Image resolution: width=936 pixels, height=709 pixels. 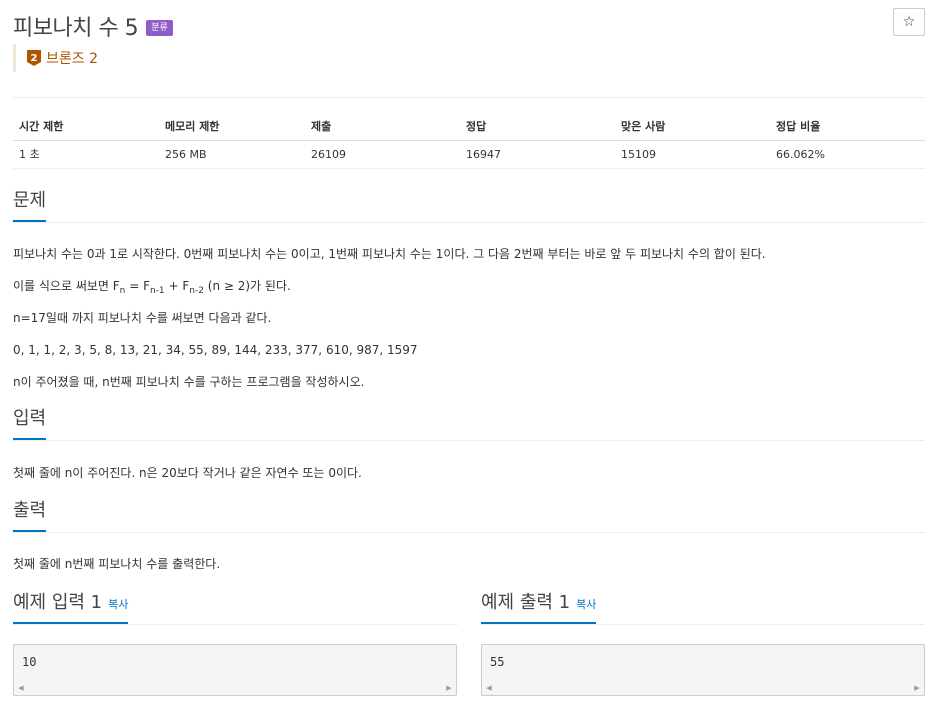 I want to click on problem-title: 피보나치 수 5, so click(x=76, y=28).